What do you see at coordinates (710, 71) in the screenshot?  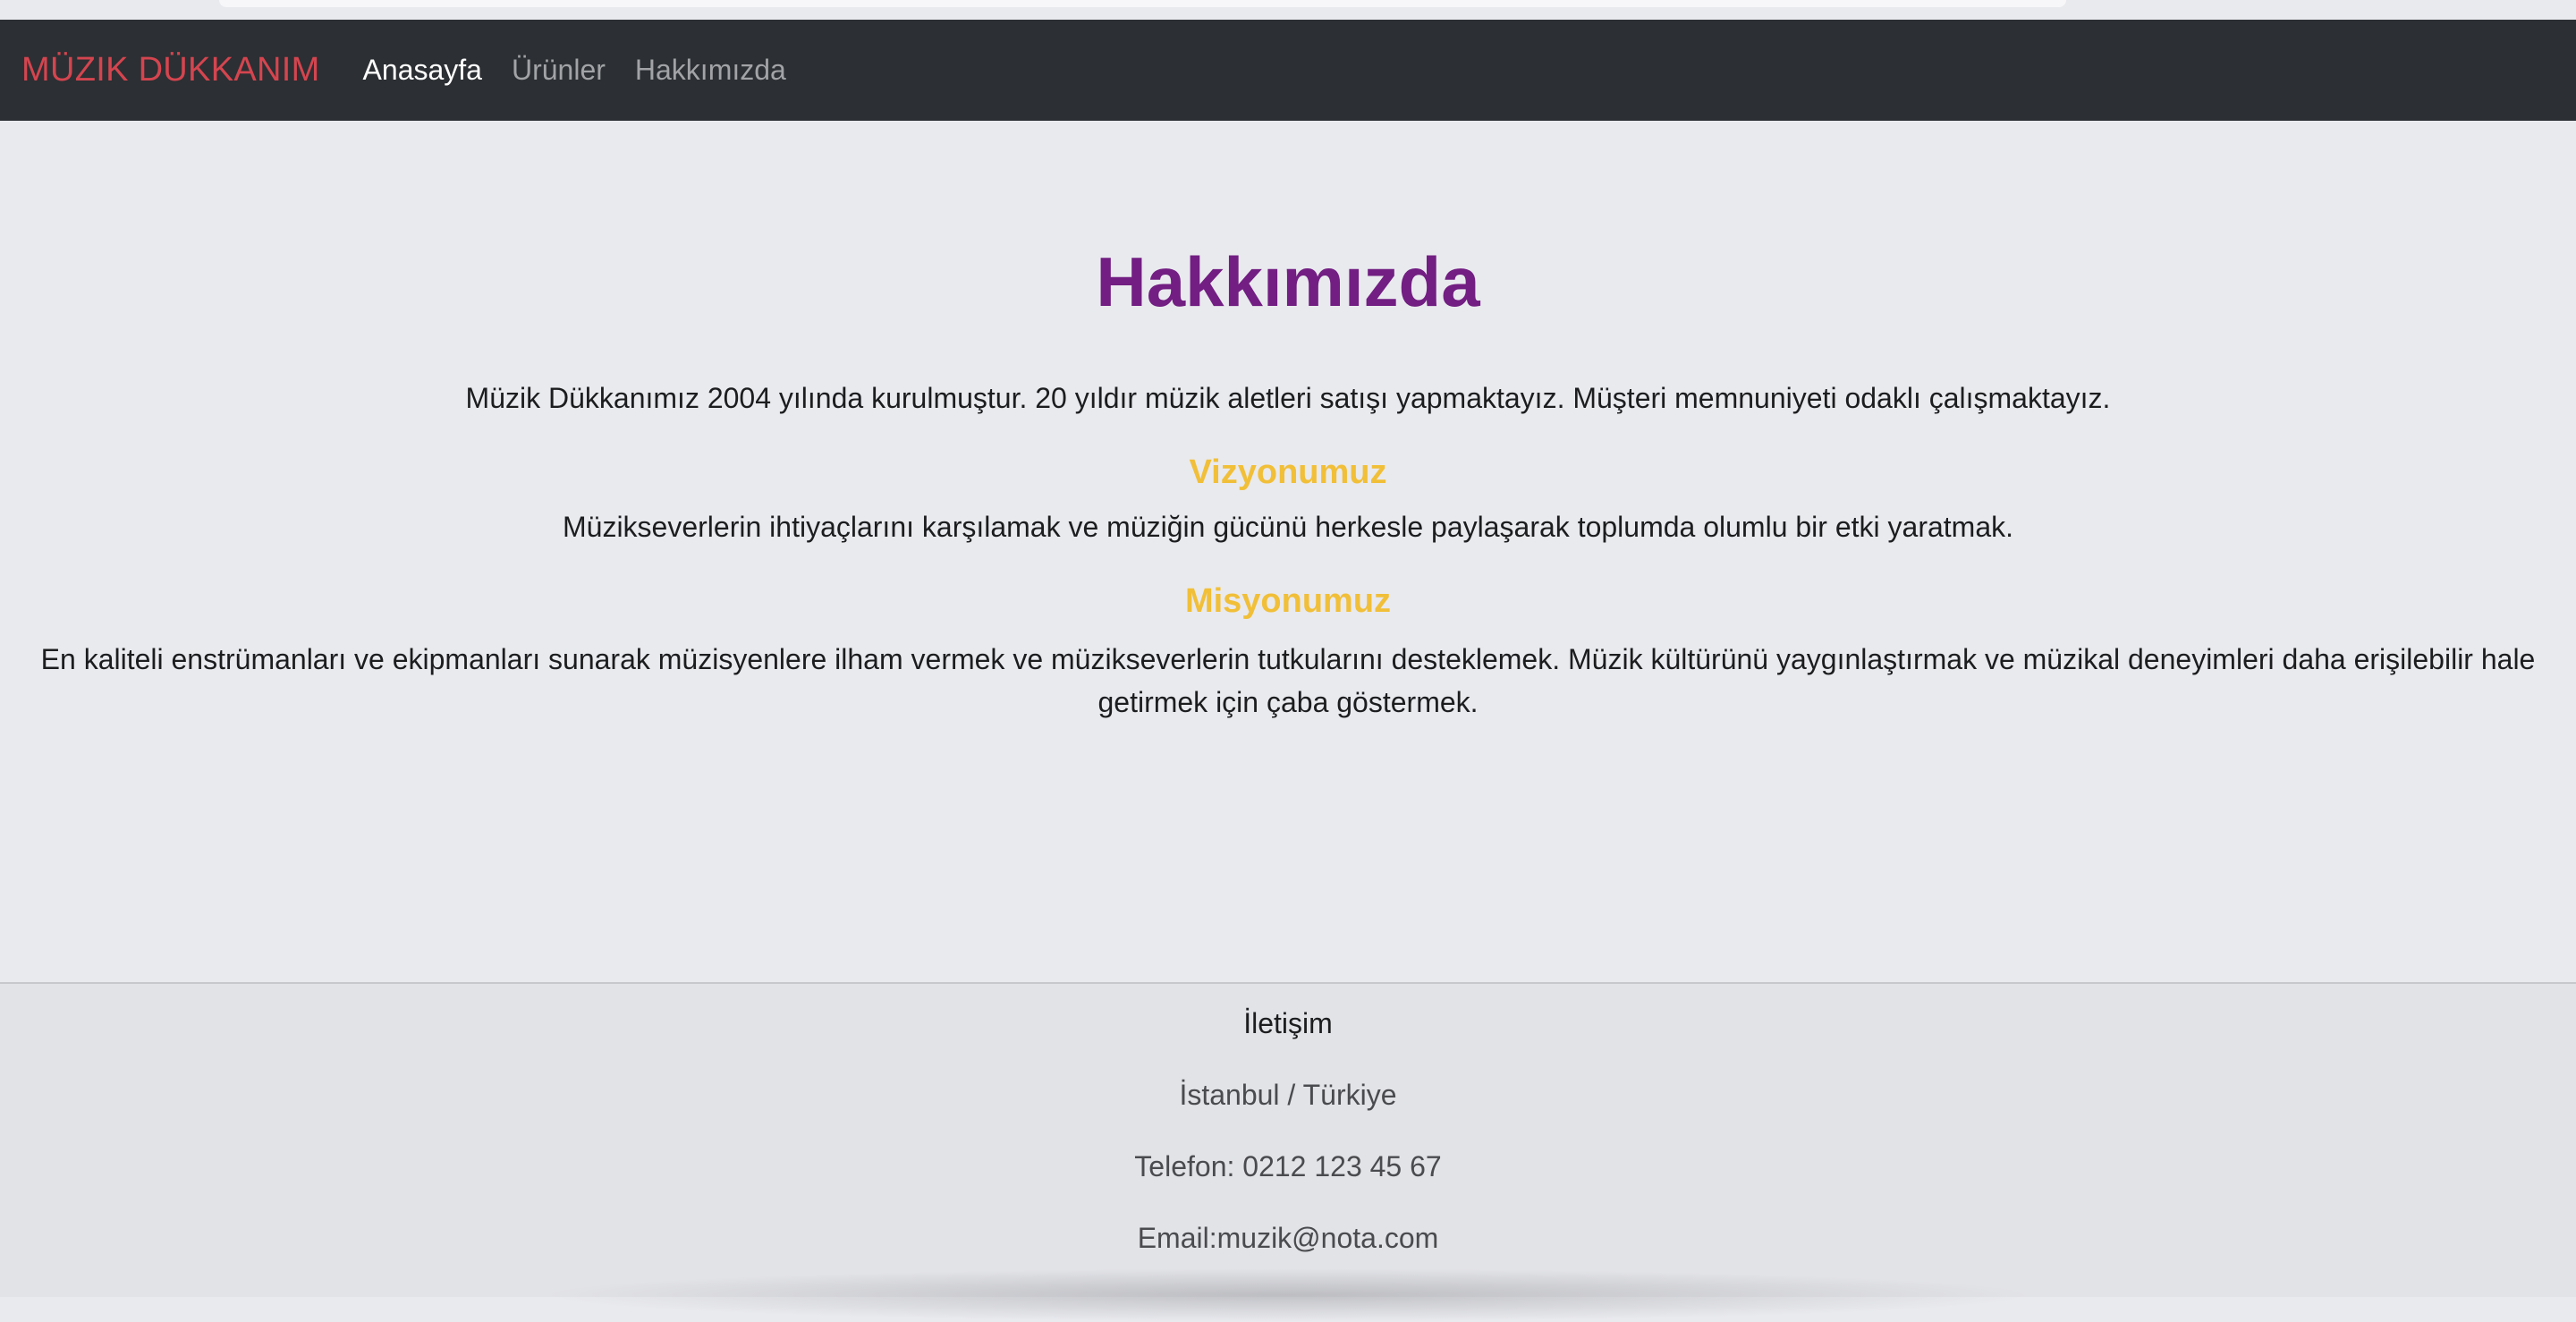 I see `nav-link-hakkimizda: Hakkımızda` at bounding box center [710, 71].